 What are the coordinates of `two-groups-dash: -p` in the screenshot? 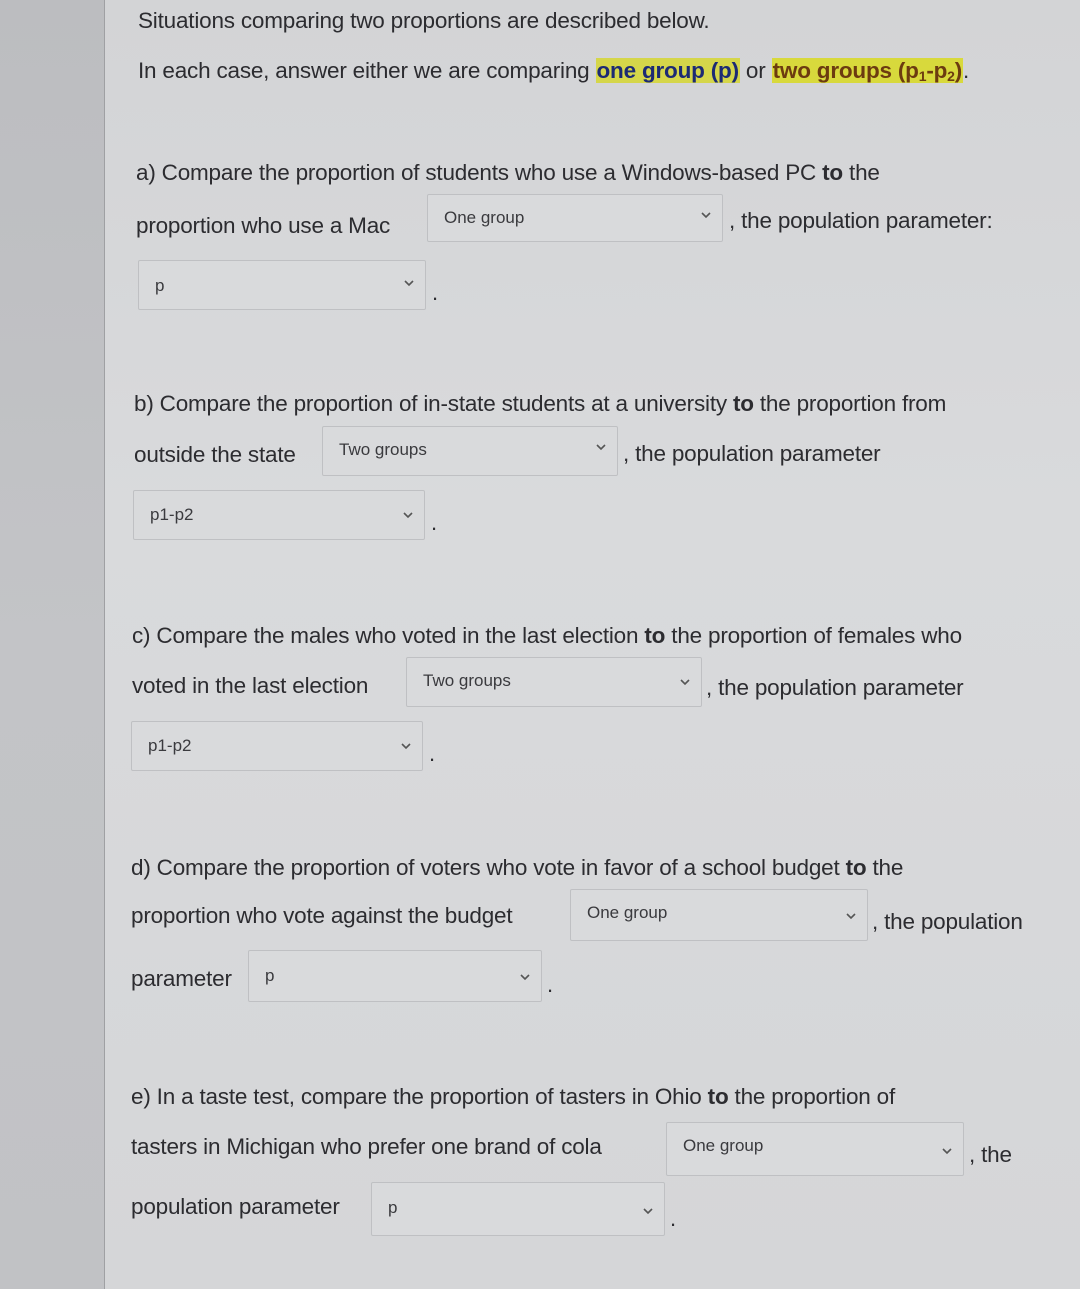 It's located at (937, 70).